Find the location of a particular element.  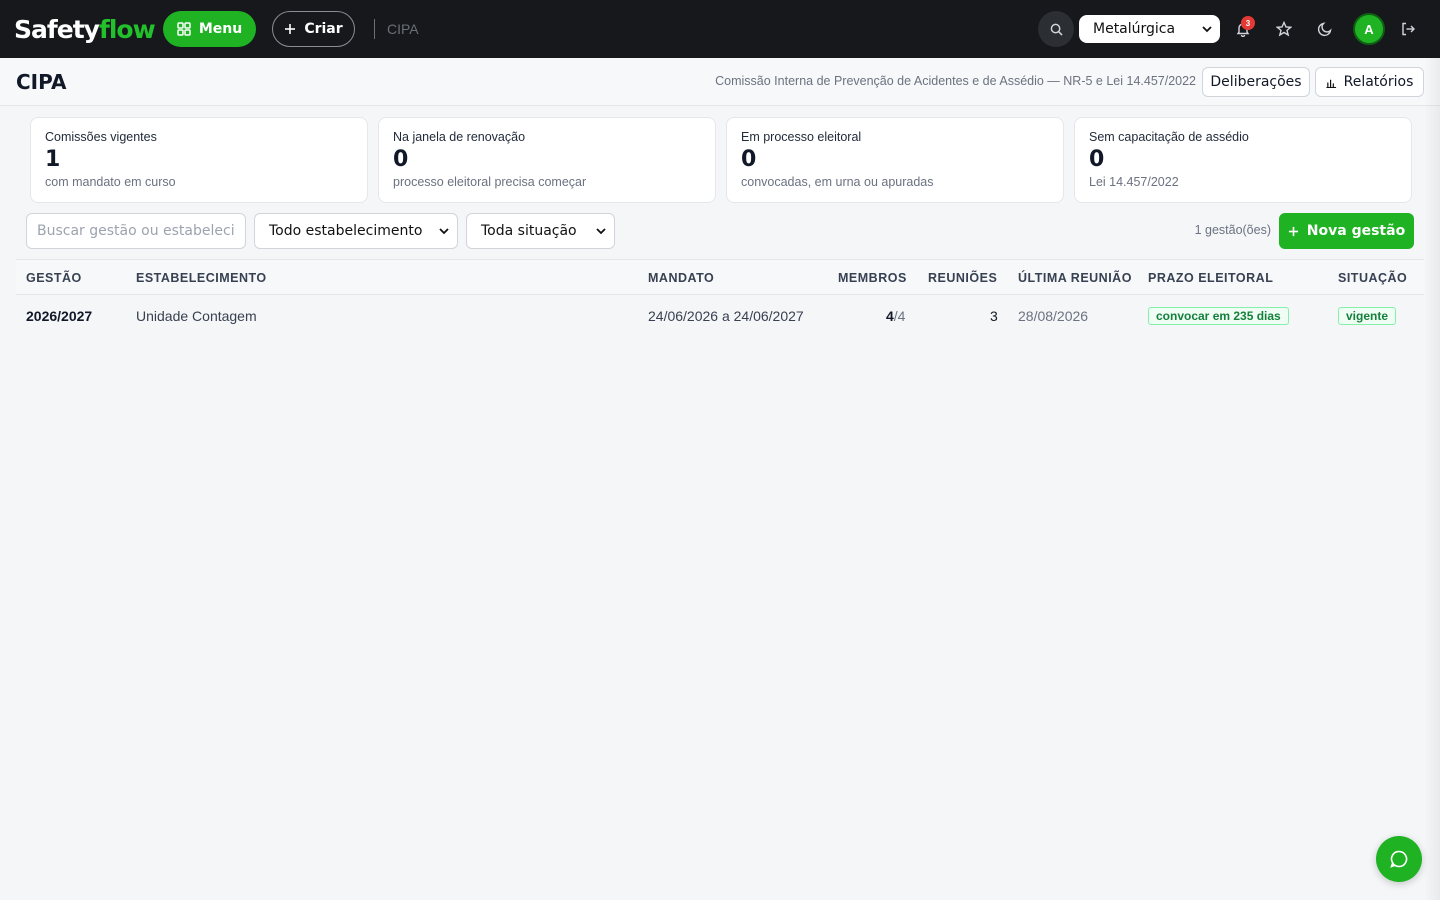

moon-icon is located at coordinates (1324, 29).